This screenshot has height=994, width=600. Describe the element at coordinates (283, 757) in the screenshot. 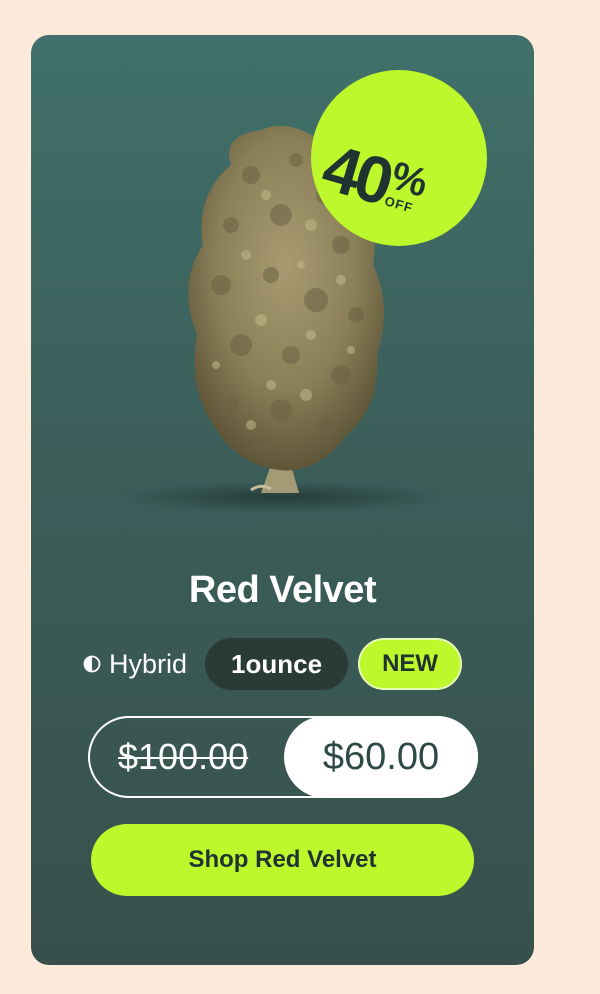

I see `price-display: $100.00 $60.00` at that location.